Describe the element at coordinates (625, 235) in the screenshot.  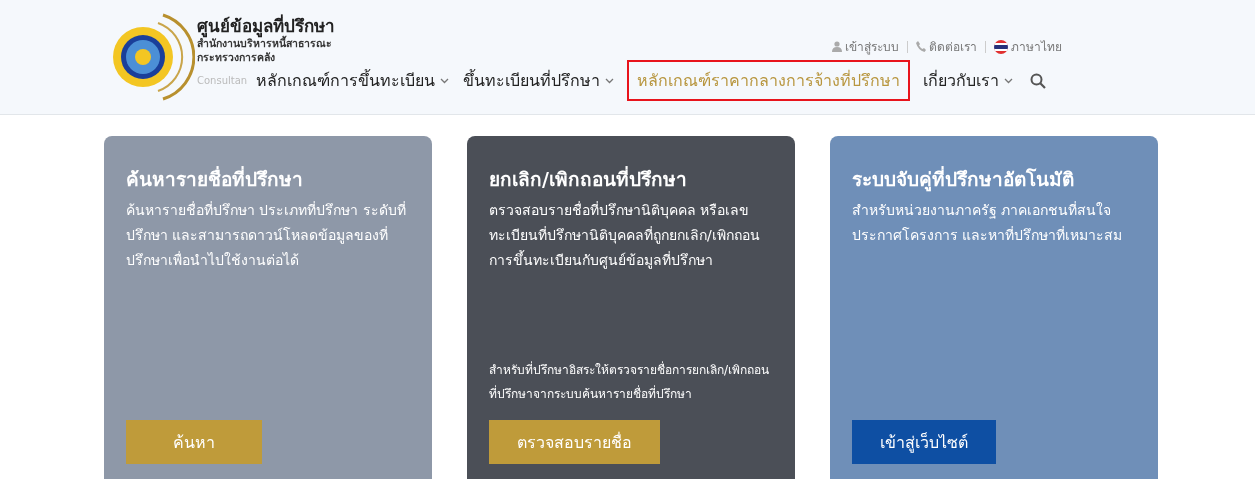
I see `card-description: ตรวจสอบรายชื่อที่ปรึกษานิติบุคคล หรือเลขทะเบียนที่ปรึกษานิติบุคคลที่ถูกยกเลิก/เพิกถอนการขึ้นทะเบียนกับศูนย์ข้อมูลที่ปรึกษา` at that location.